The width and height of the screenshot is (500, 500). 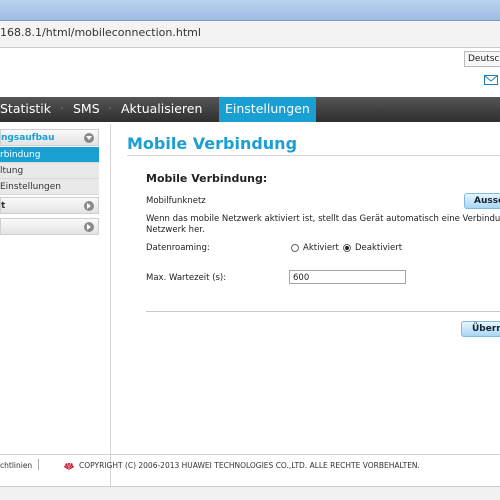 I want to click on footer-divider, so click(x=250, y=454).